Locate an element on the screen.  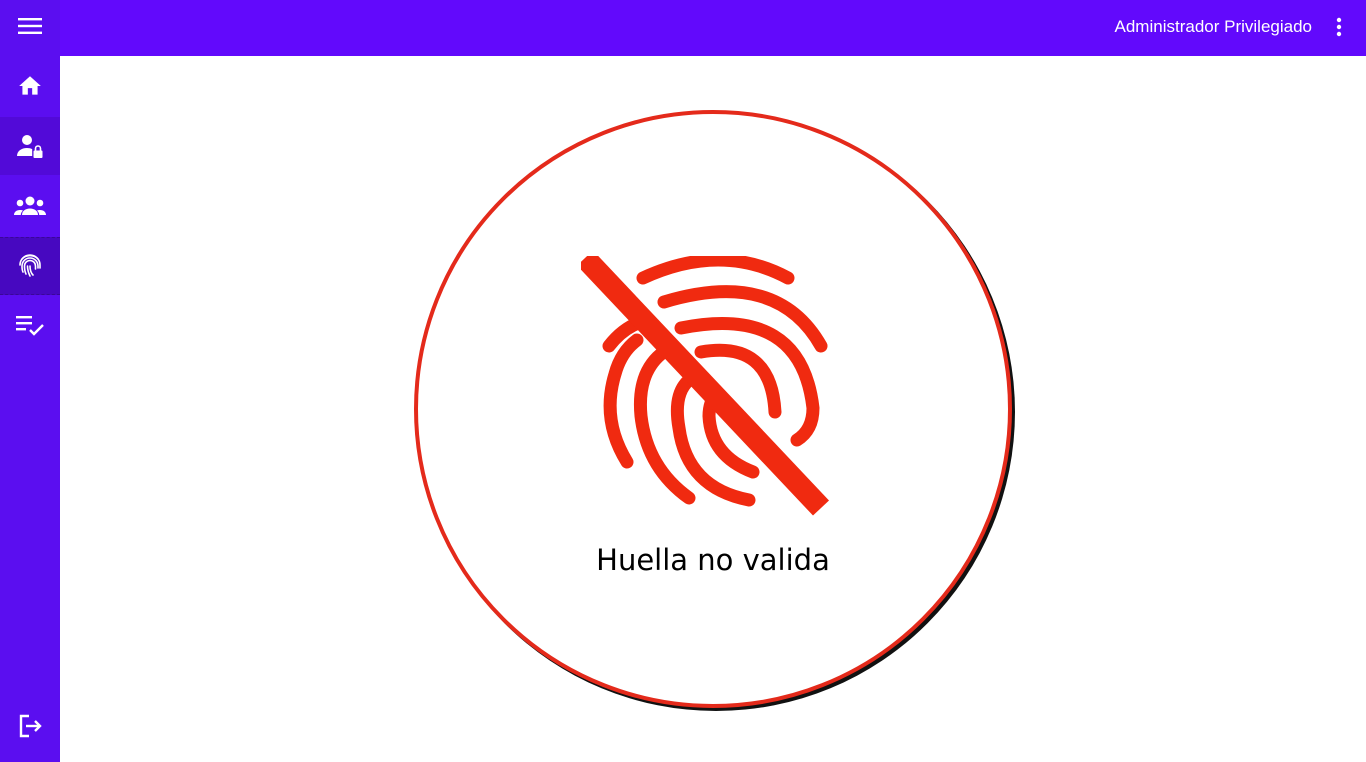
fingerprint-off-icon is located at coordinates (705, 386).